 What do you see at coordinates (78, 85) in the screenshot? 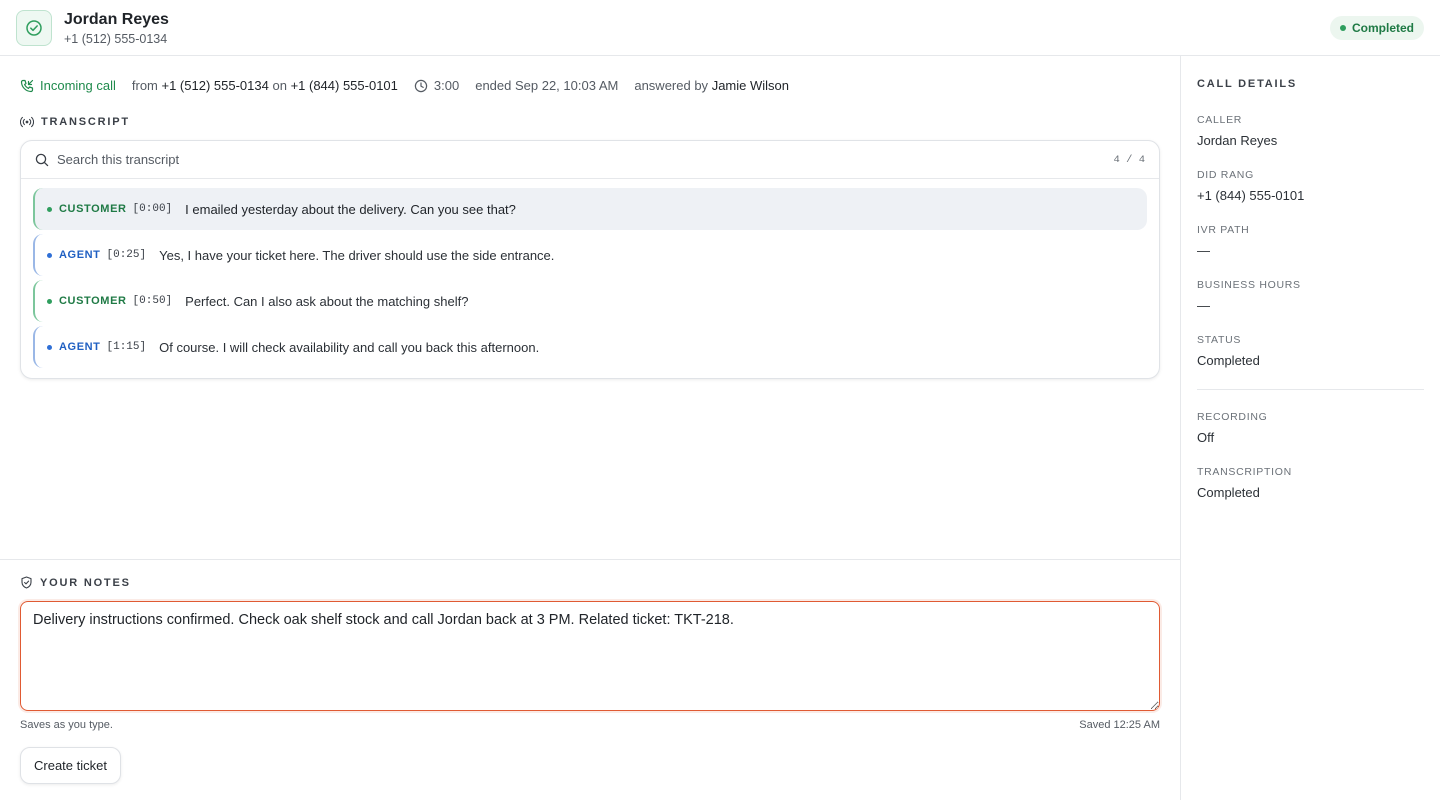
I see `call-direction-label: Incoming call` at bounding box center [78, 85].